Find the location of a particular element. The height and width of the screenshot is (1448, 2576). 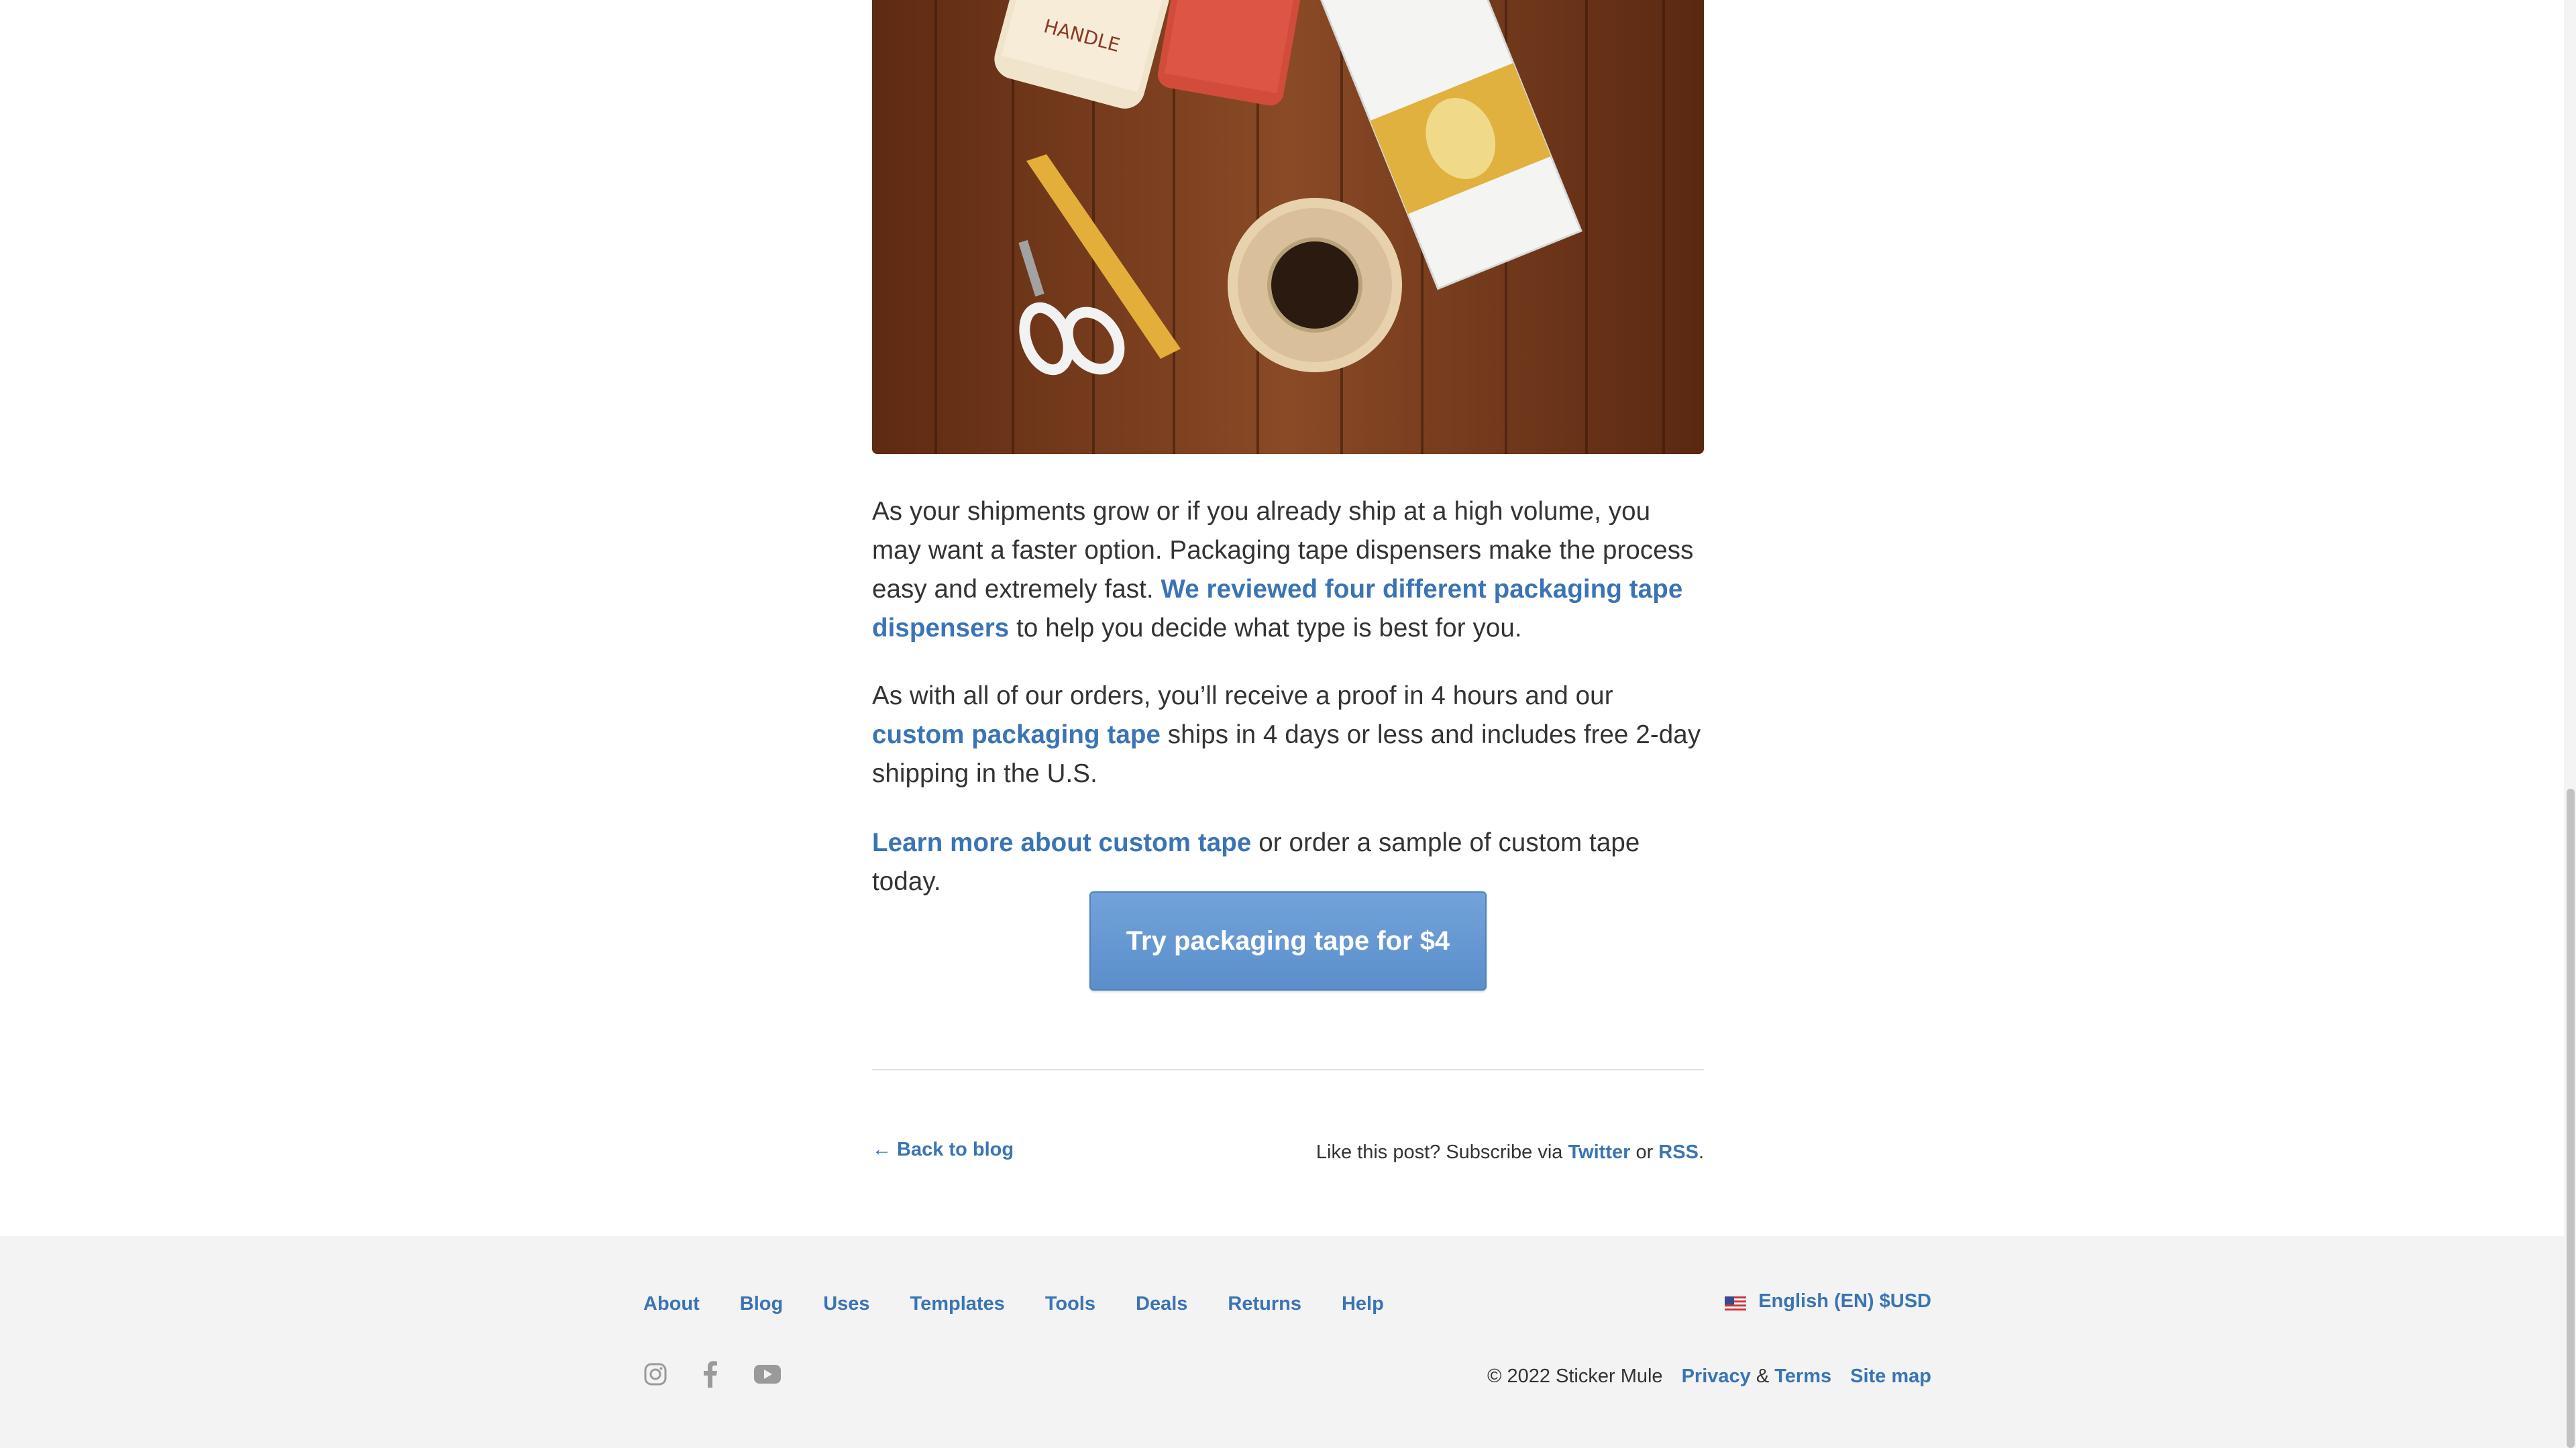

social-links is located at coordinates (729, 1376).